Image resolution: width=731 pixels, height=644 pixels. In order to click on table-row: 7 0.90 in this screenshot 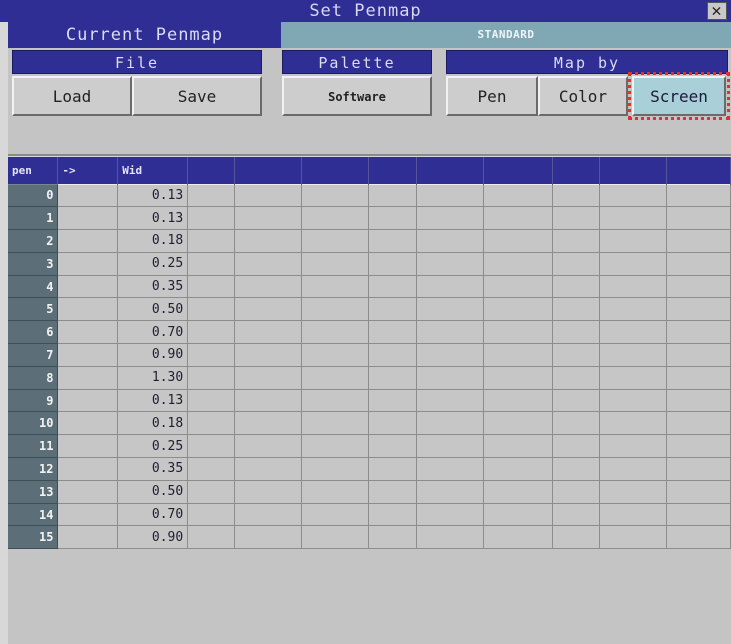, I will do `click(369, 355)`.